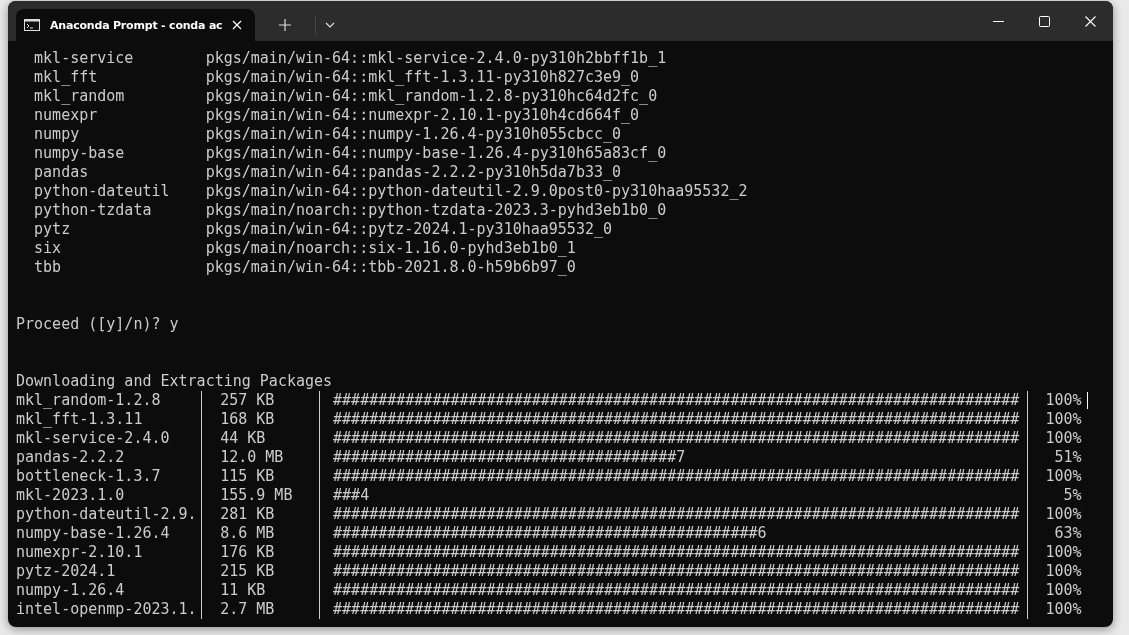  What do you see at coordinates (247, 419) in the screenshot?
I see `download-size: 168 KB` at bounding box center [247, 419].